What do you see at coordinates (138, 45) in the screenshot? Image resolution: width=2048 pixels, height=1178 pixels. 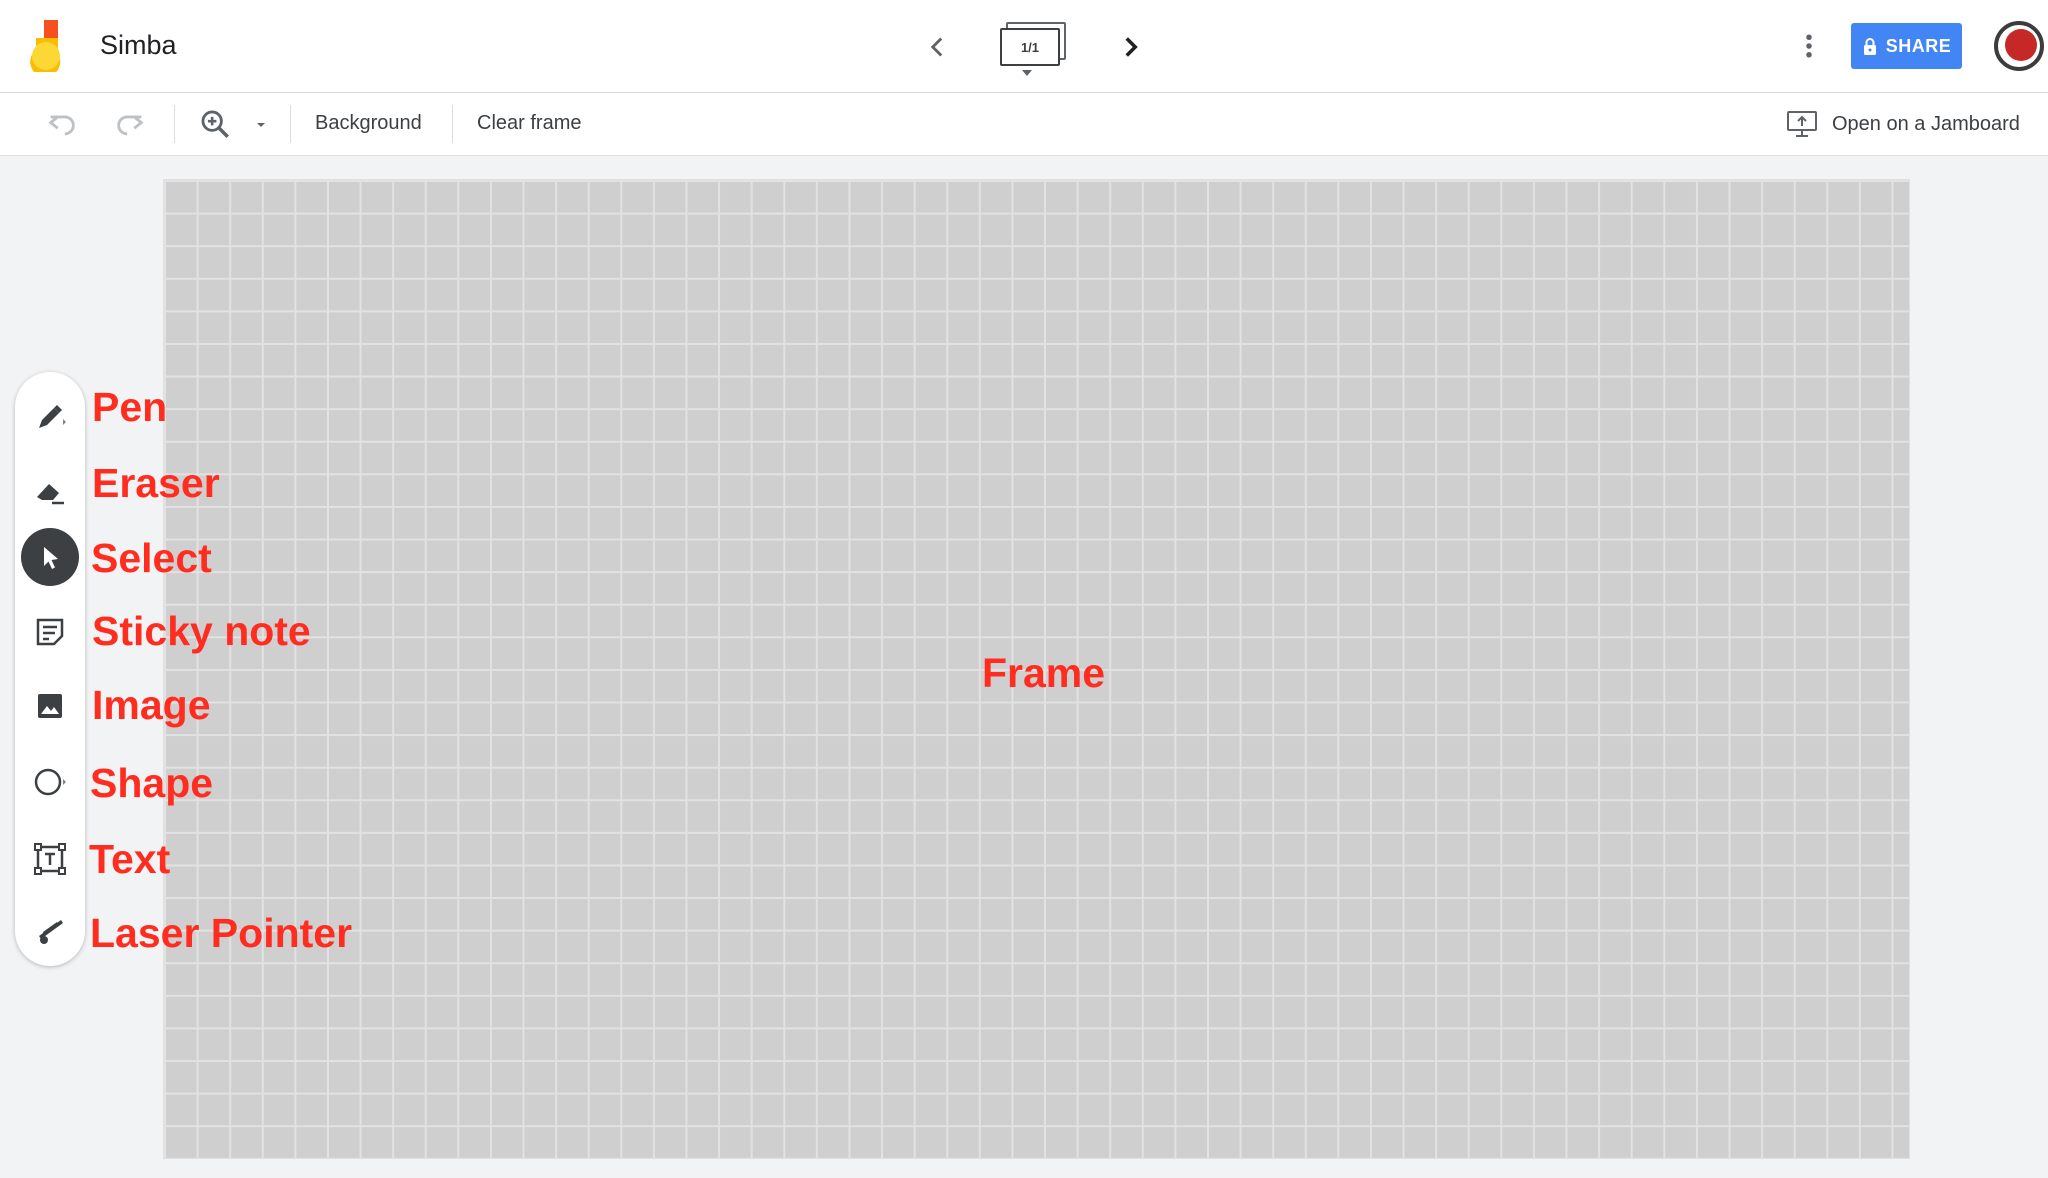 I see `app-title: Simba` at bounding box center [138, 45].